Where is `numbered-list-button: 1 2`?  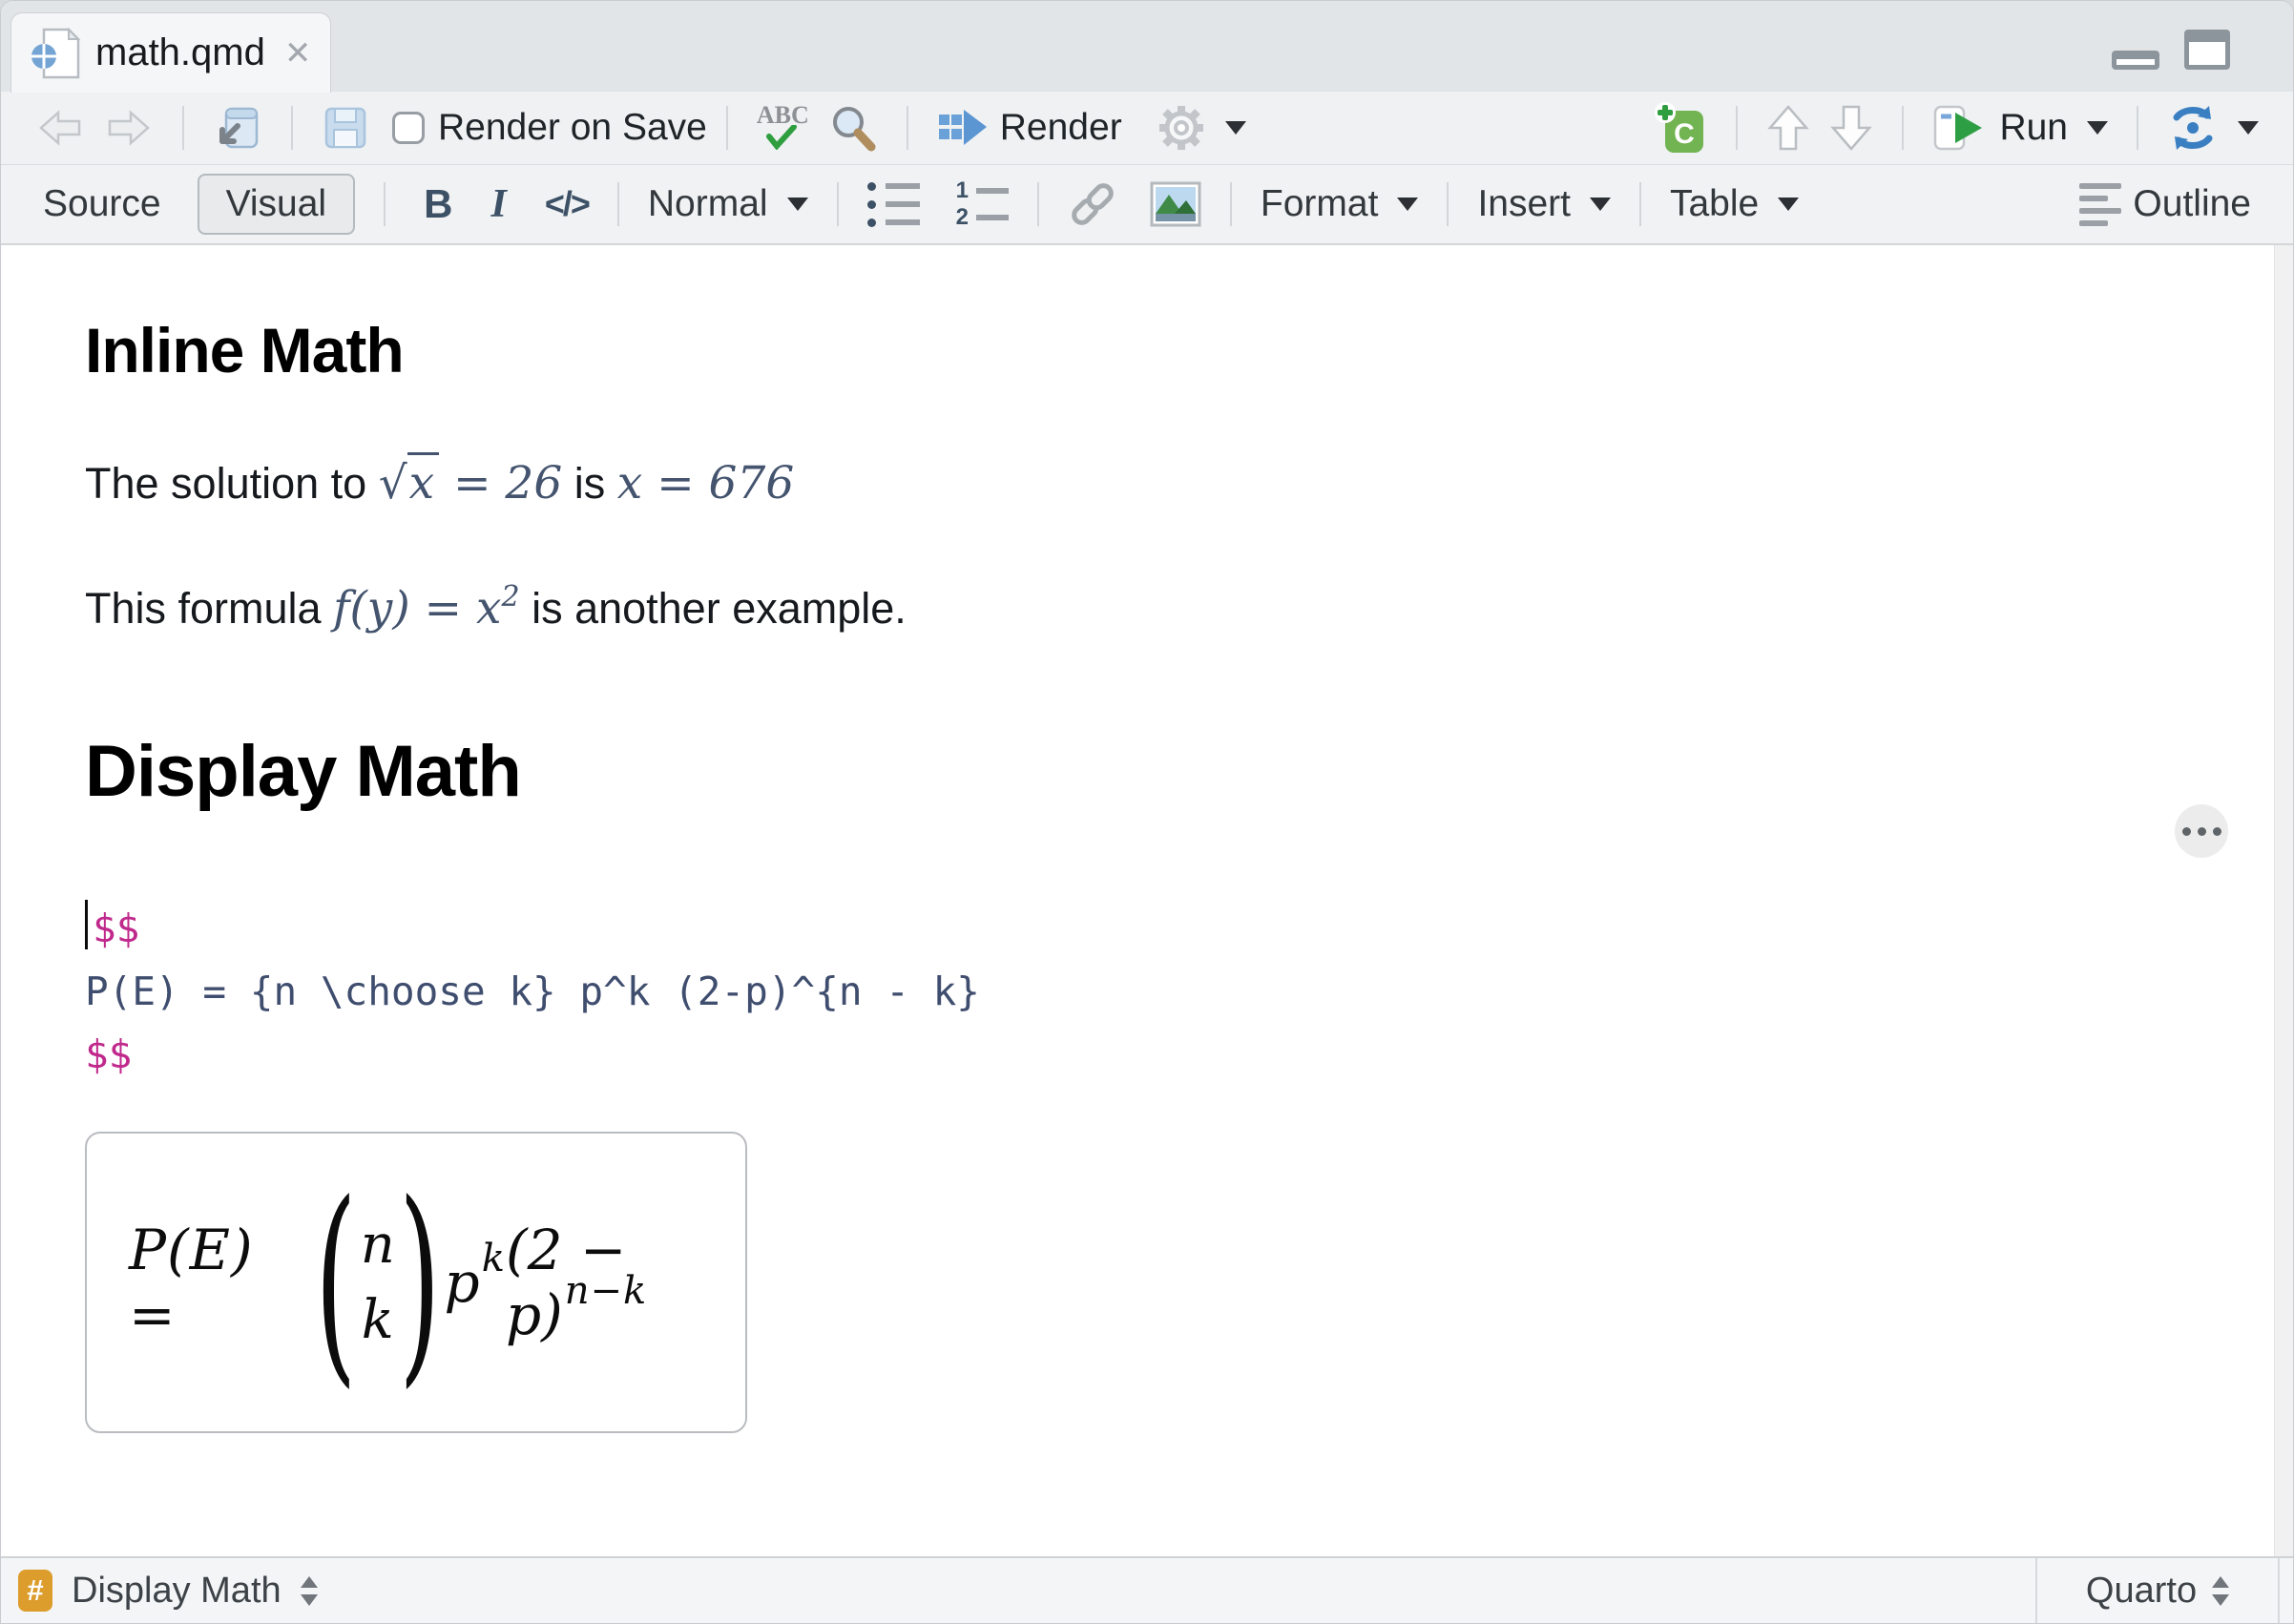
numbered-list-button: 1 2 is located at coordinates (983, 204).